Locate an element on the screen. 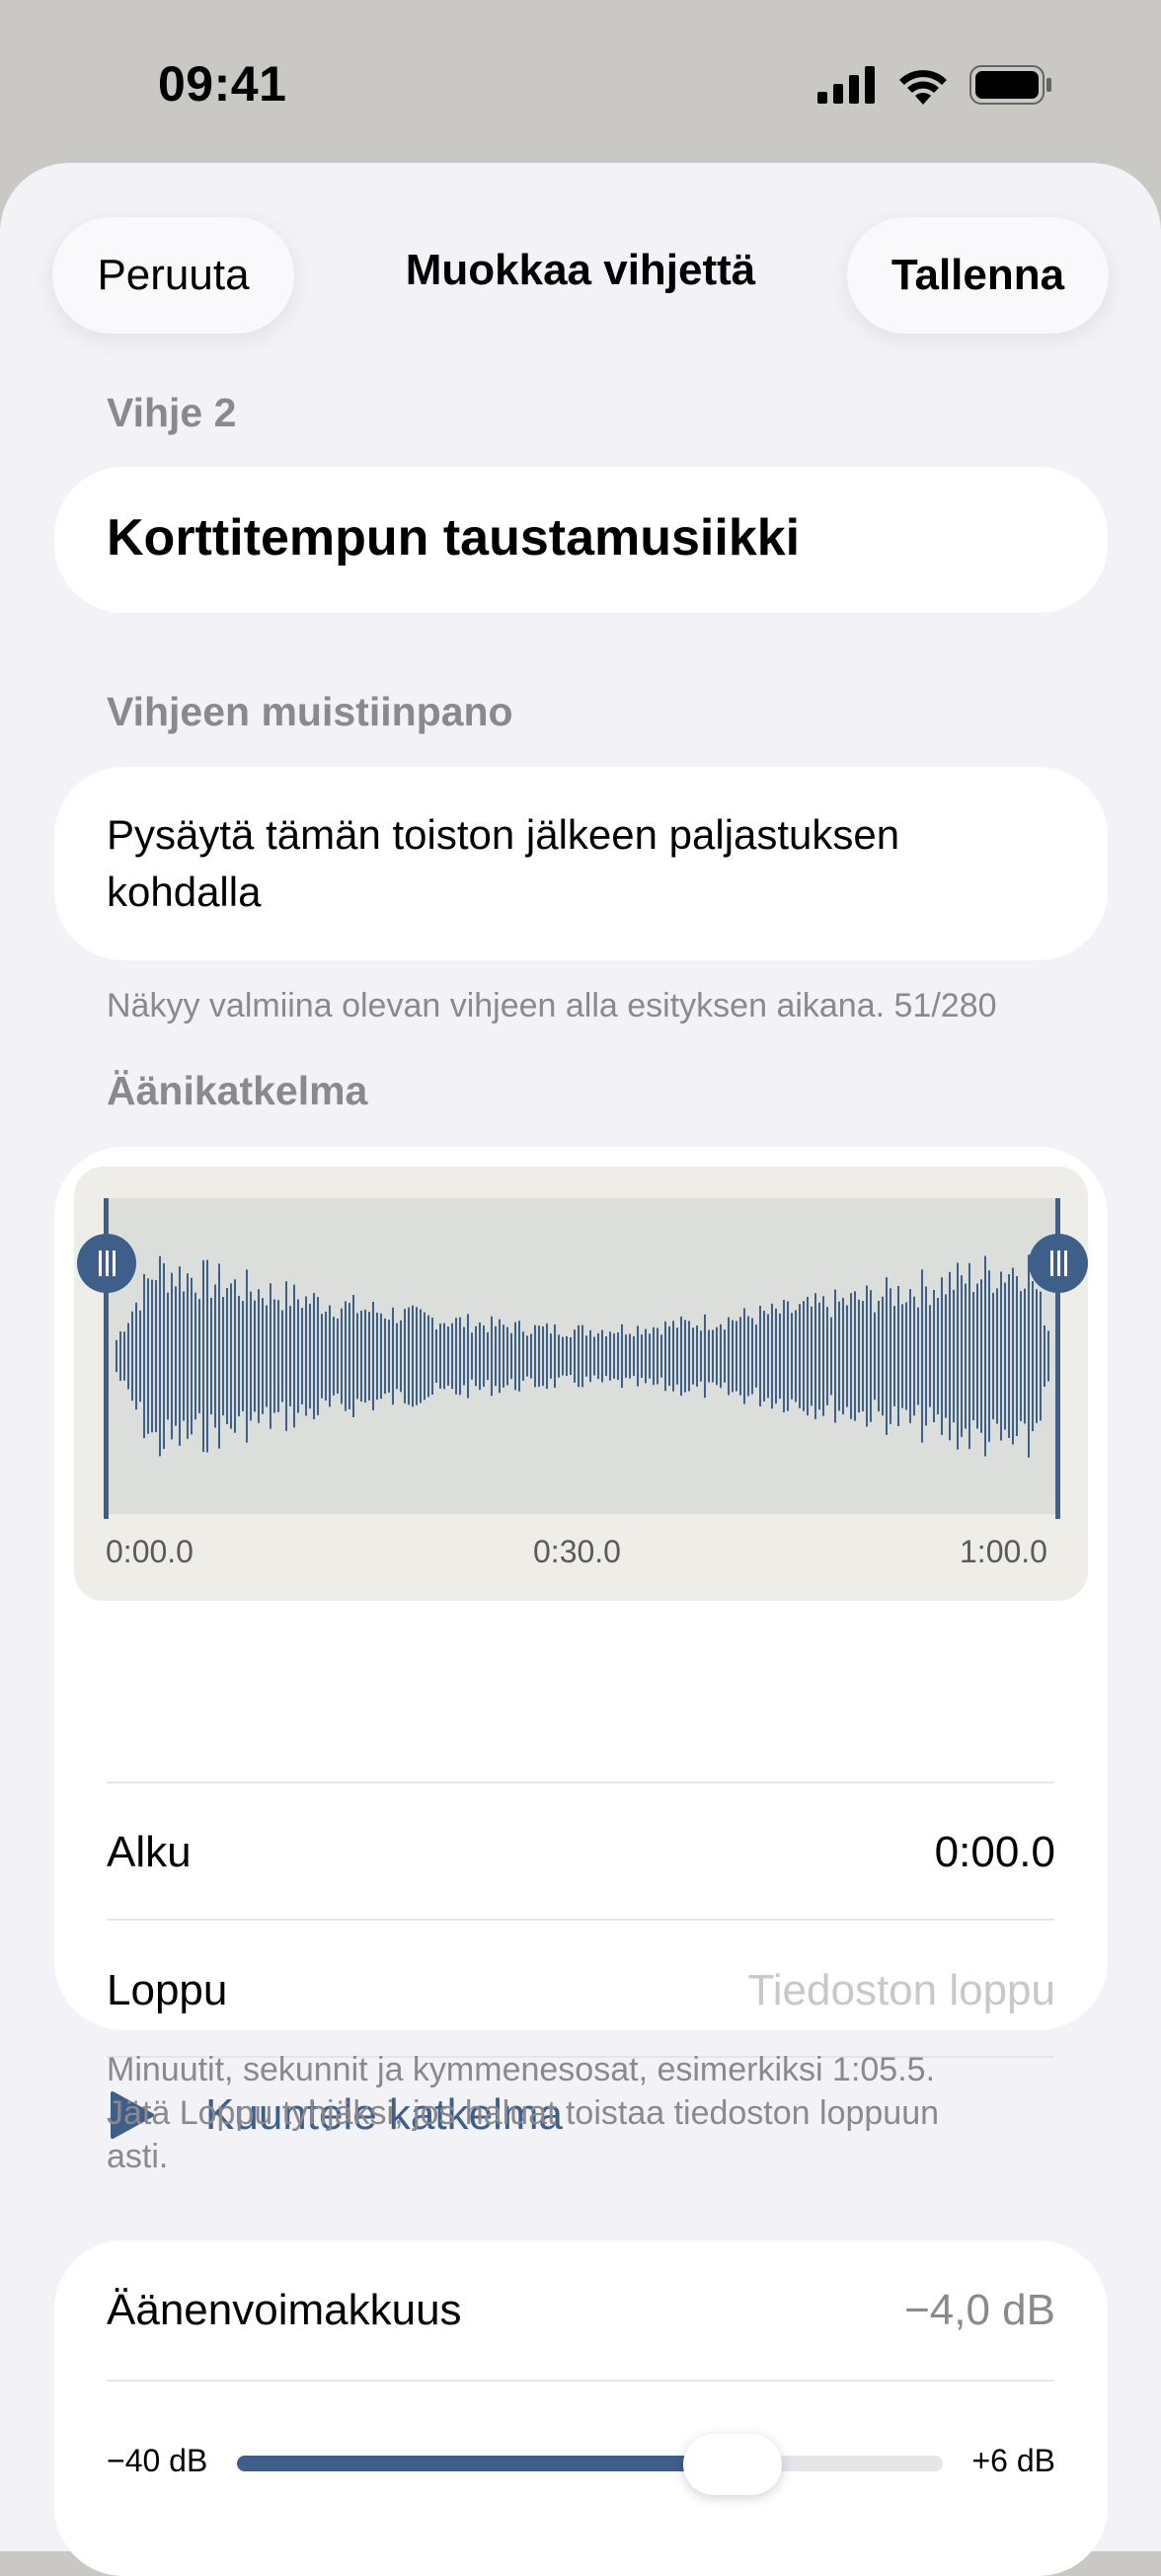 This screenshot has width=1161, height=2576. timeline-start: 0:00.0 is located at coordinates (150, 1551).